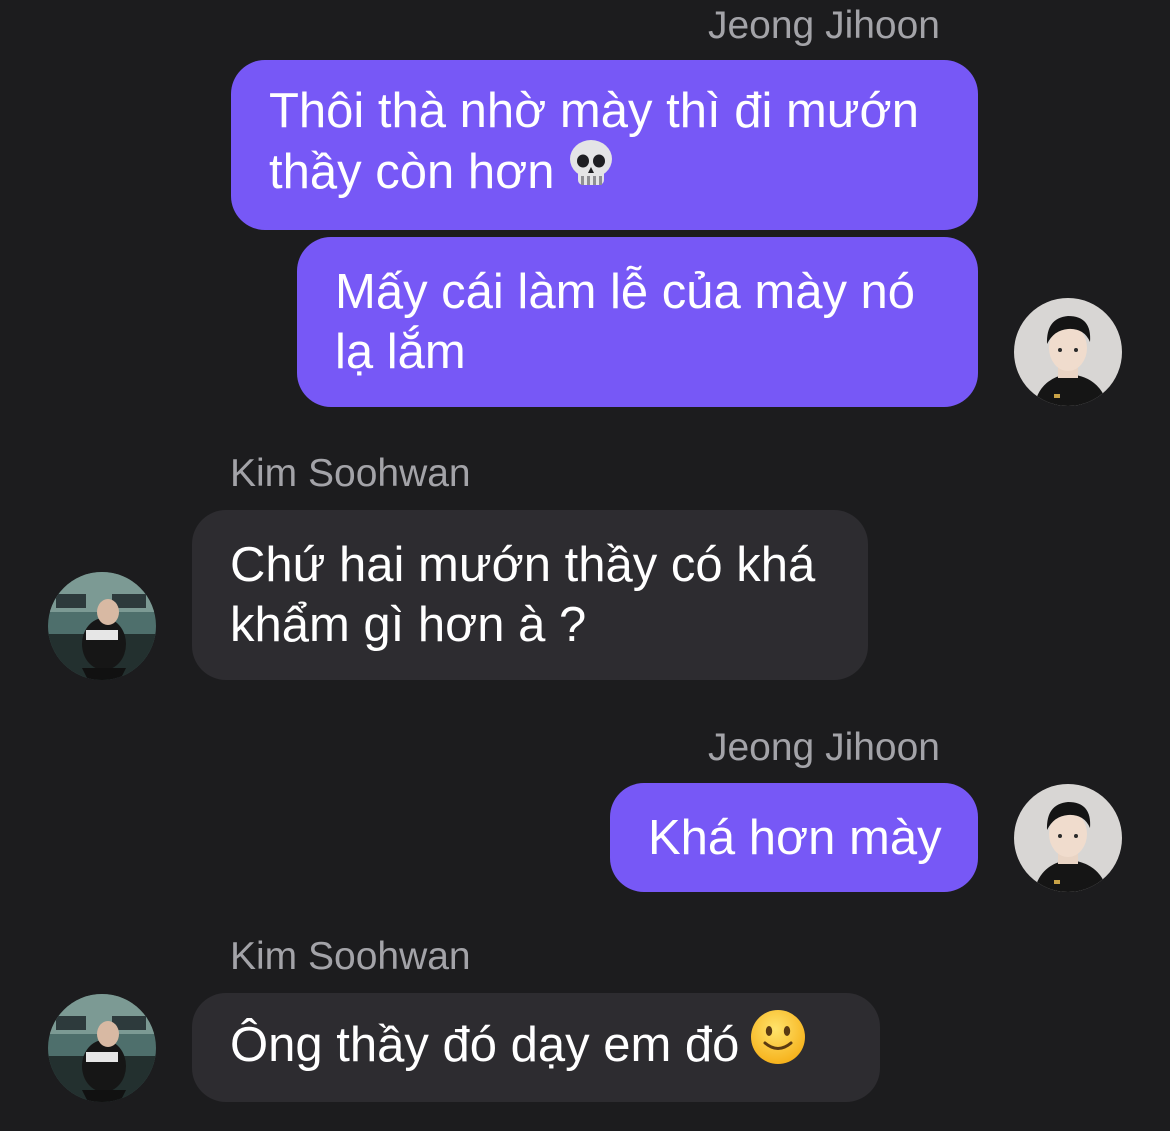  What do you see at coordinates (594, 111) in the screenshot?
I see `message-text-line: Thôi thà nhờ mày thì đi mướn` at bounding box center [594, 111].